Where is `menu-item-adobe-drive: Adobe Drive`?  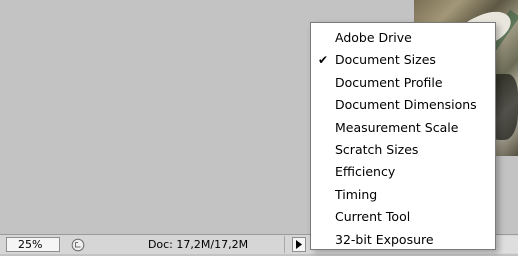 menu-item-adobe-drive: Adobe Drive is located at coordinates (403, 38).